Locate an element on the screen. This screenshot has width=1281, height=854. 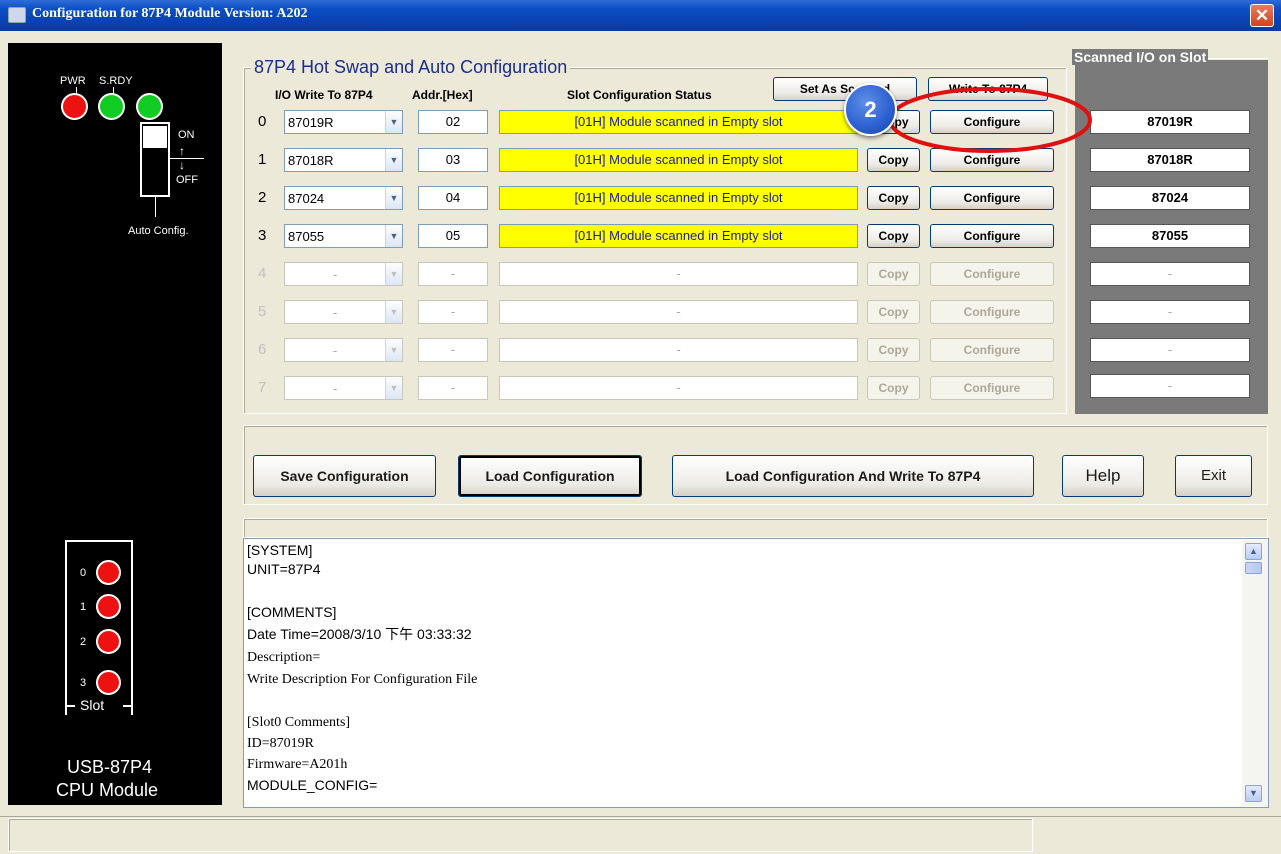
log-line: Firmware=A201h is located at coordinates (297, 764).